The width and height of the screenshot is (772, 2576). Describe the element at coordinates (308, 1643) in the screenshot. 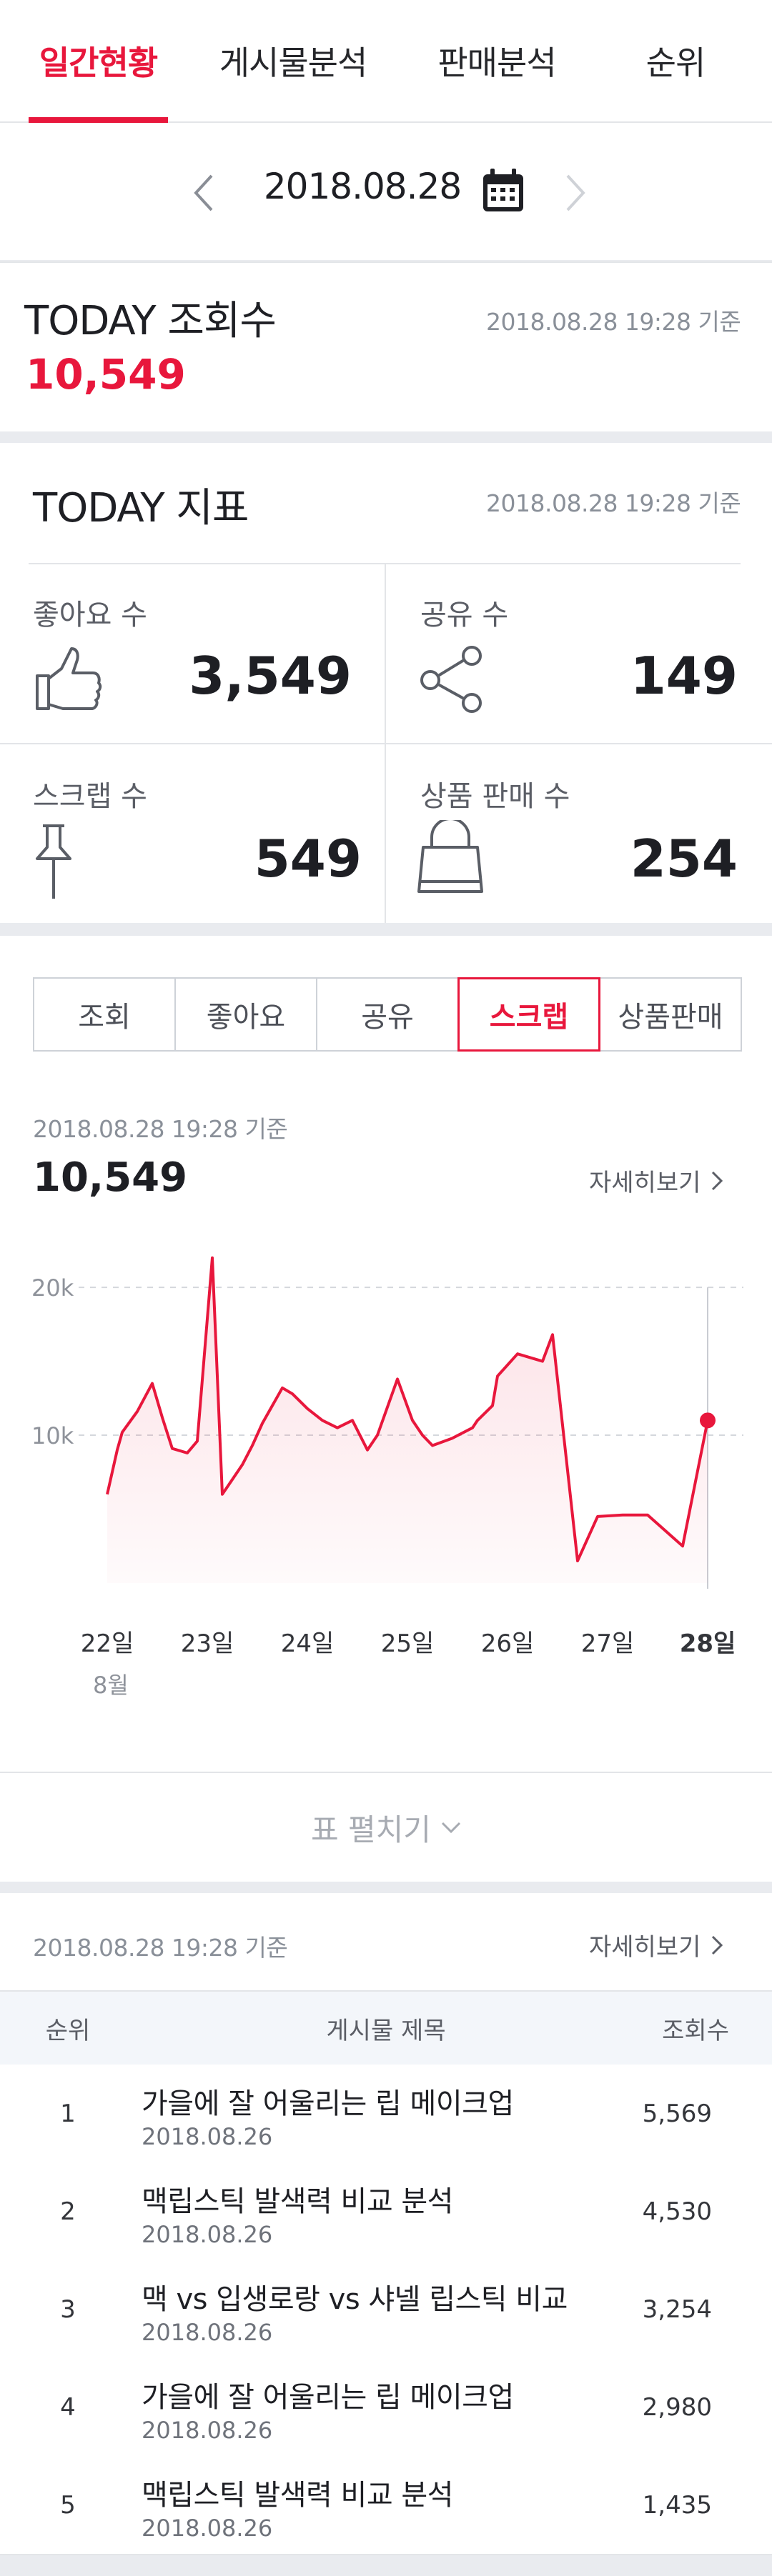

I see `x-tick-label: 24일` at that location.